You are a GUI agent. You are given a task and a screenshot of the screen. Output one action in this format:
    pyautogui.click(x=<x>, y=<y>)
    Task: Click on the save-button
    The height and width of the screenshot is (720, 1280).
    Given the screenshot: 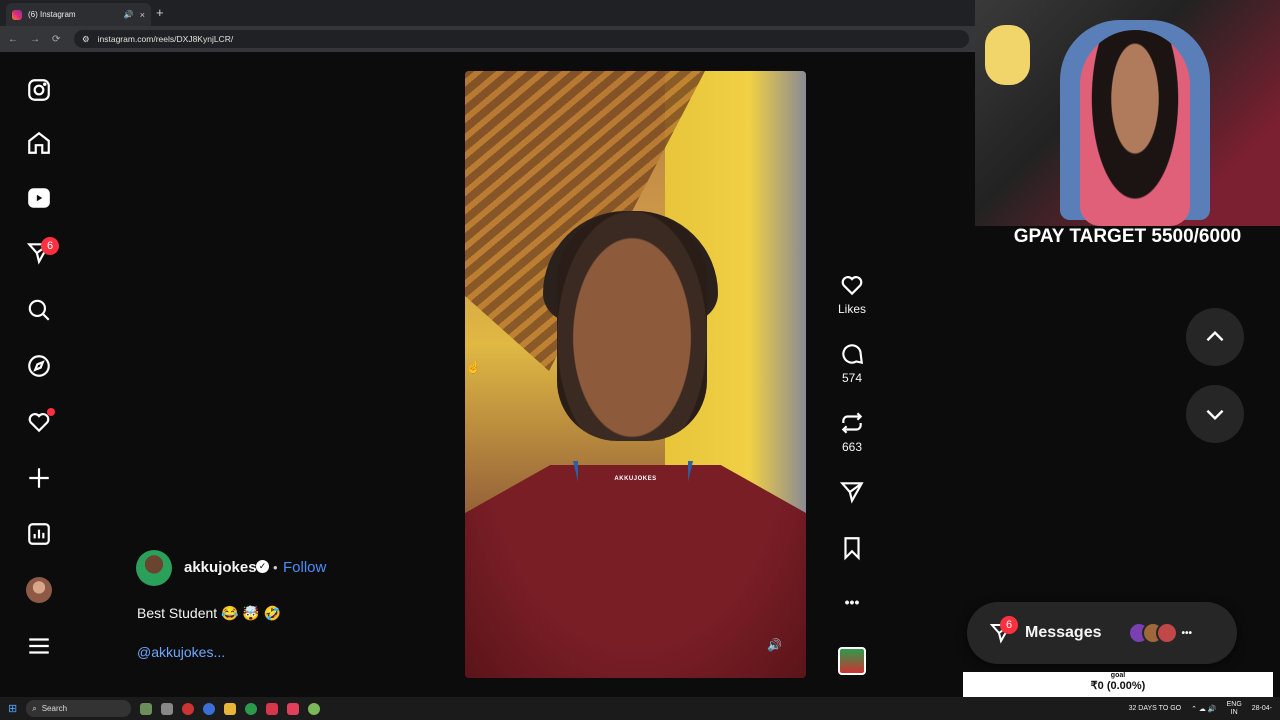 What is the action you would take?
    pyautogui.click(x=852, y=550)
    